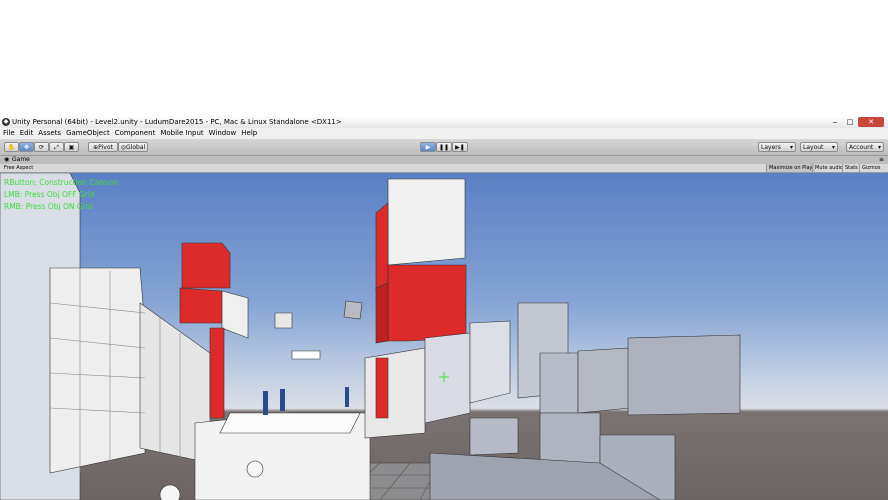  What do you see at coordinates (382, 247) in the screenshot?
I see `red-cube-side` at bounding box center [382, 247].